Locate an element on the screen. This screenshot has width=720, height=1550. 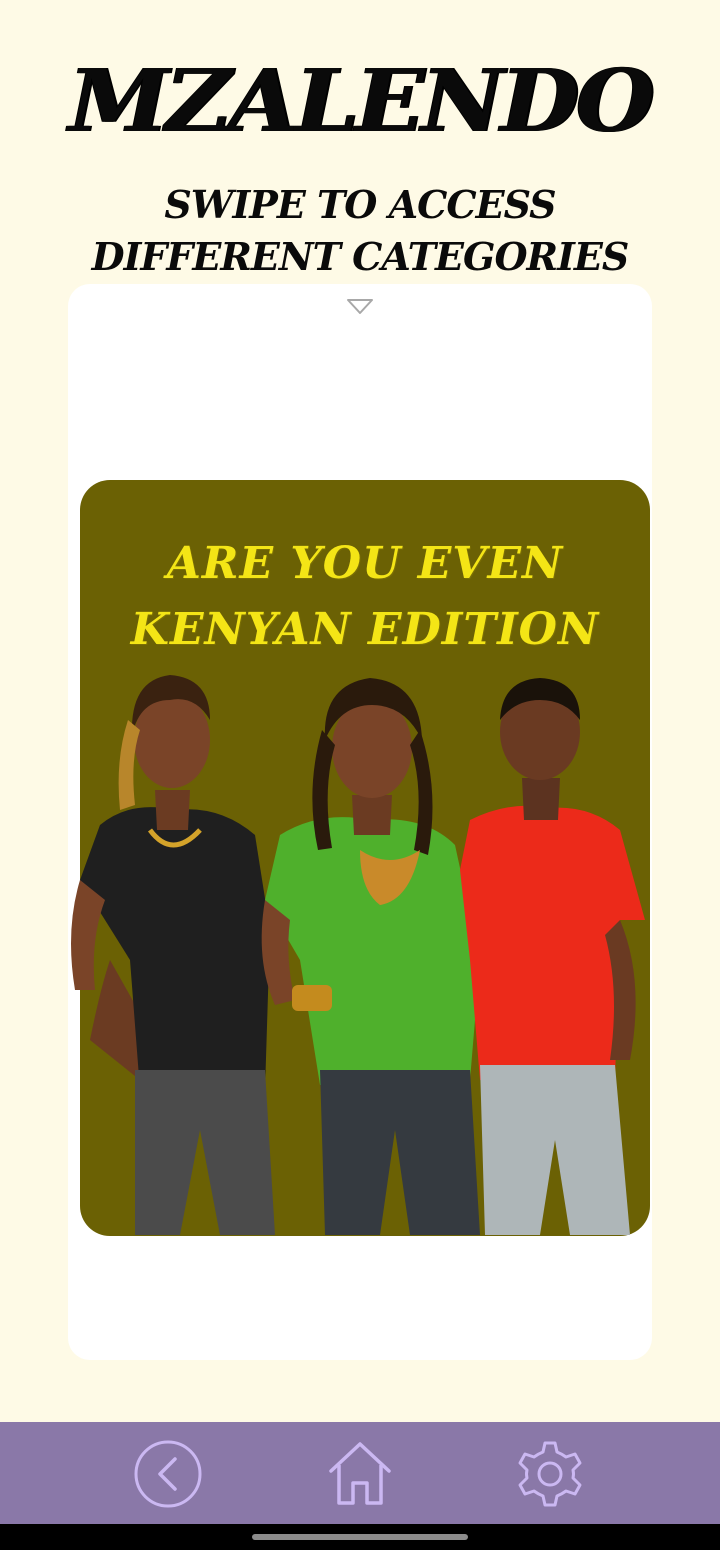
person-red-shirt is located at coordinates (552, 956).